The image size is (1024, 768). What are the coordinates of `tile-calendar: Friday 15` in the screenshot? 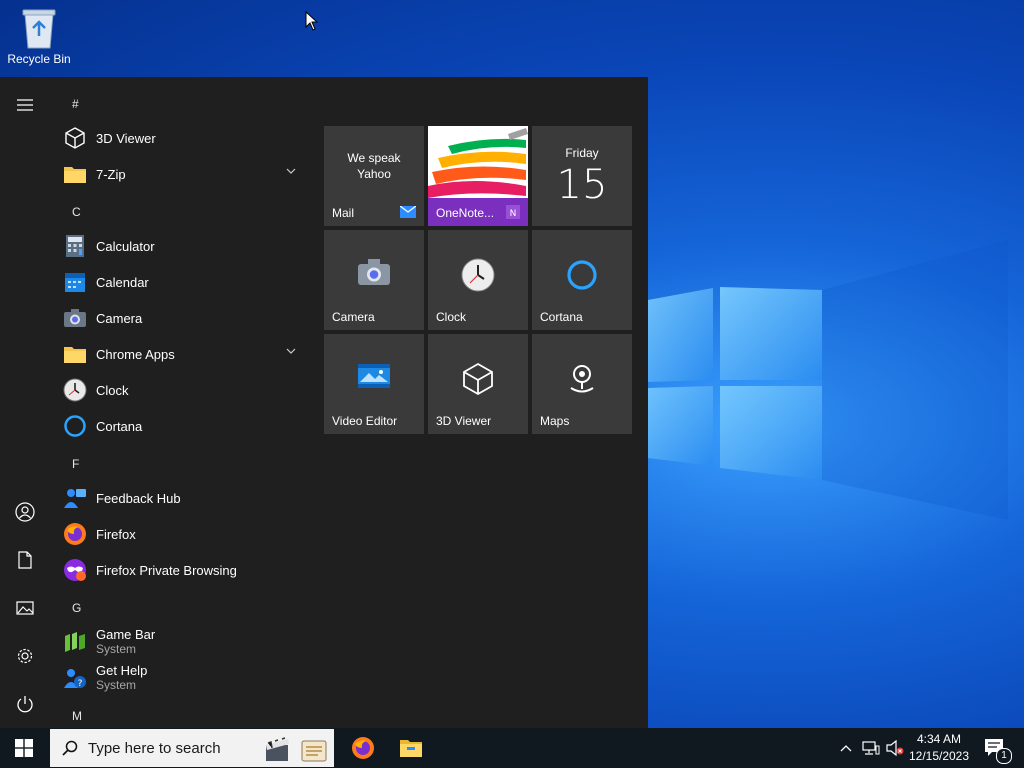 It's located at (582, 176).